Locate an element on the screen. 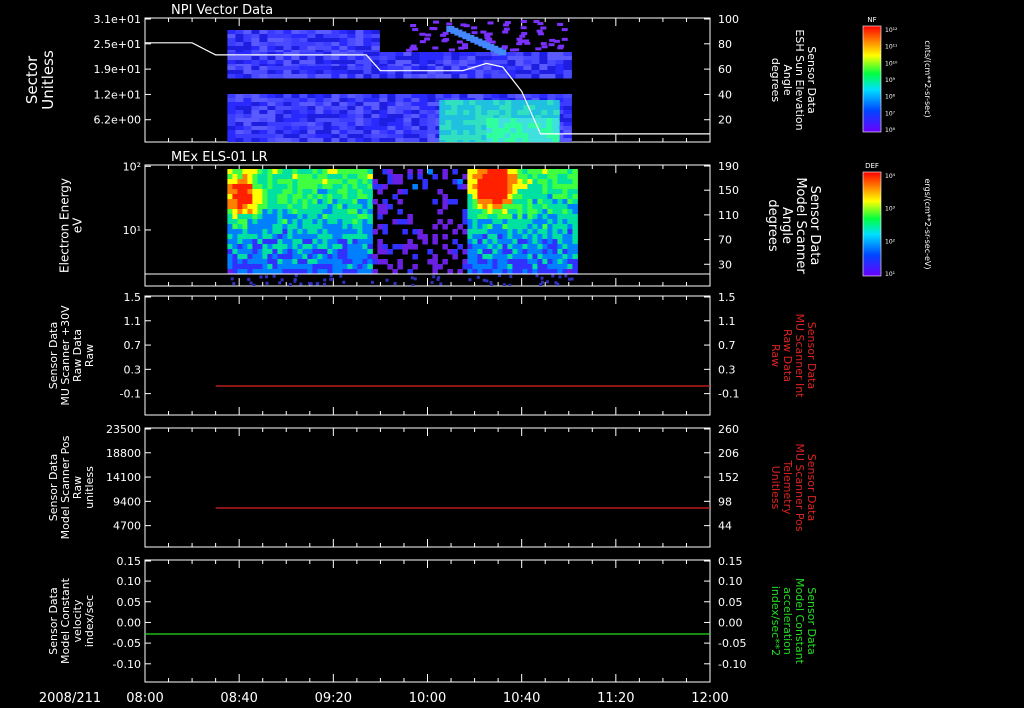  colorbar-tick-label: 10¹ is located at coordinates (890, 274).